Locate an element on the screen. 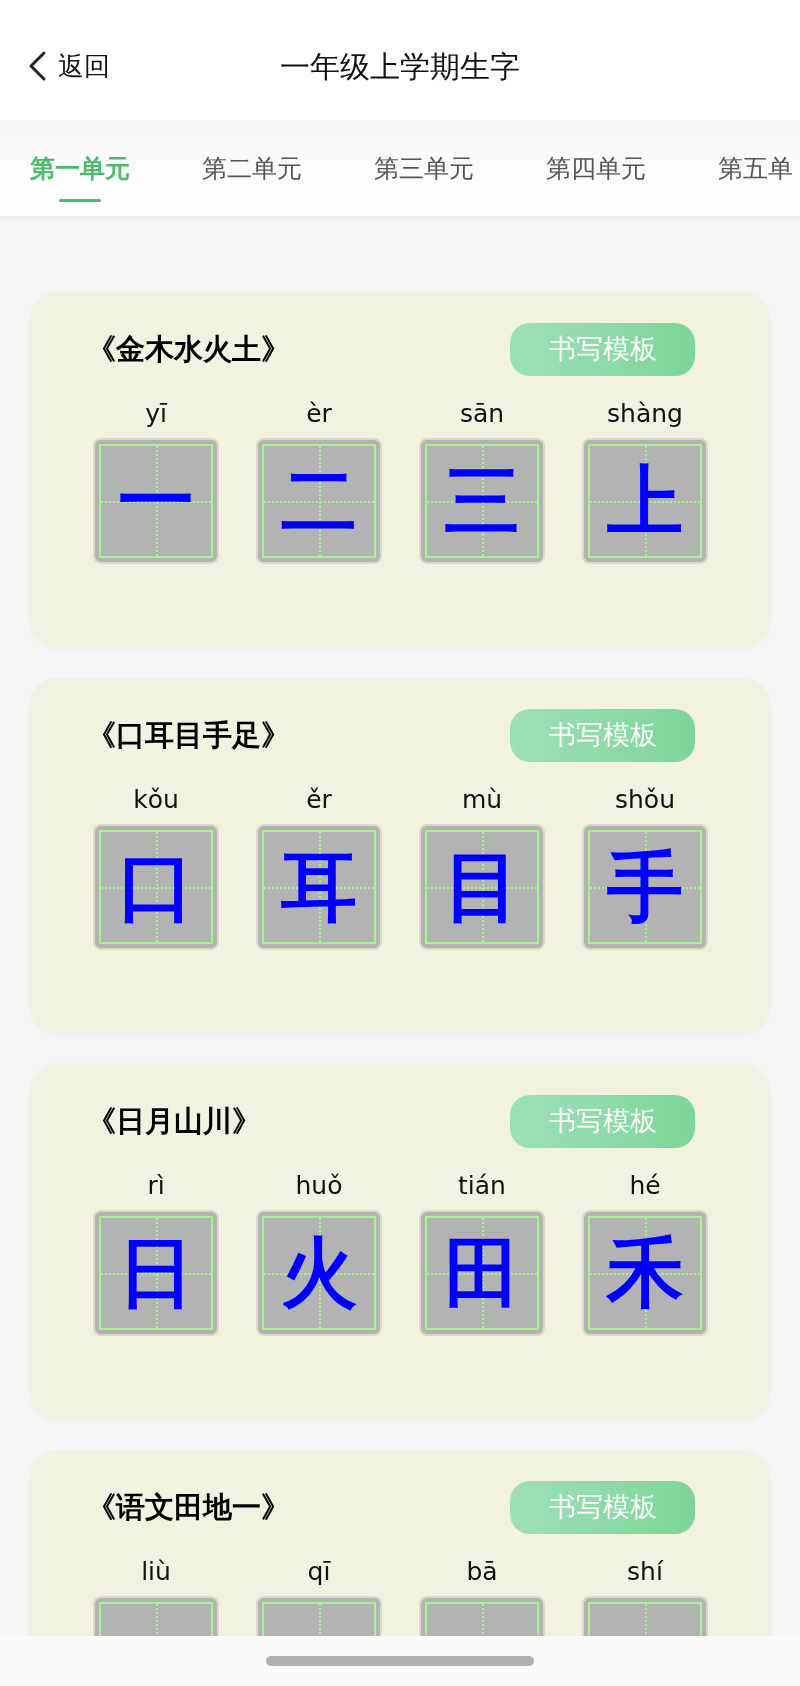 The height and width of the screenshot is (1686, 800). character: 一 is located at coordinates (156, 501).